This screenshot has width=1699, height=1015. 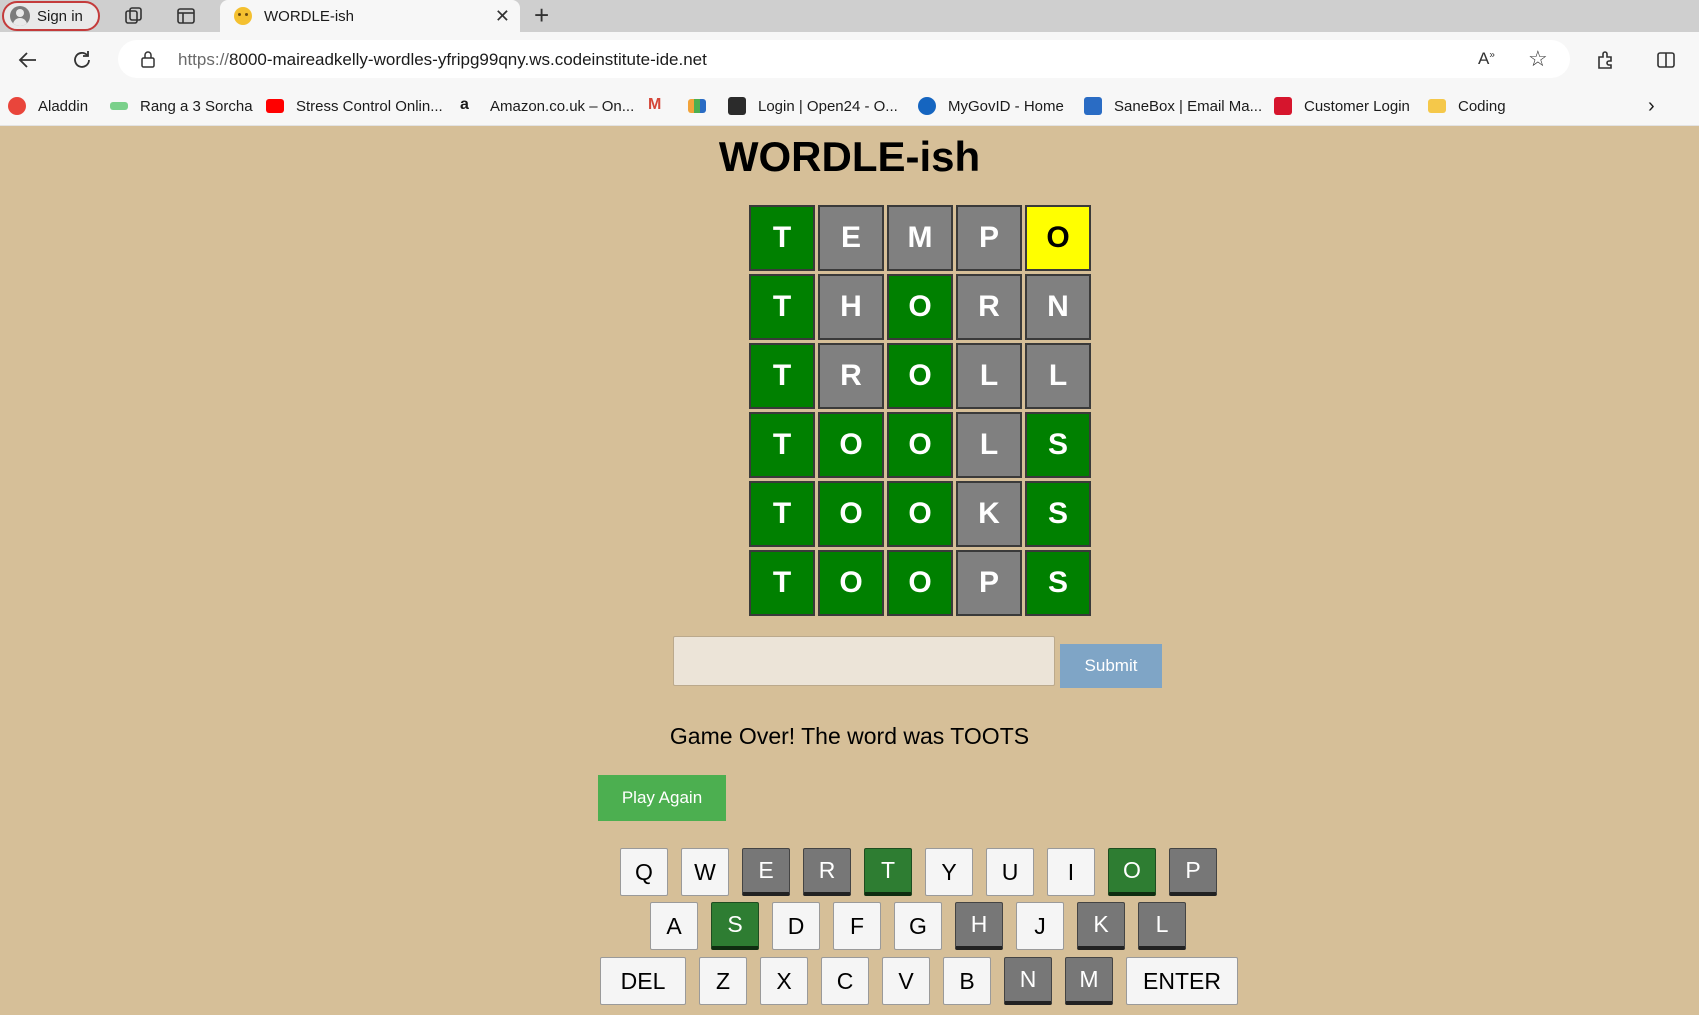 I want to click on key-s: S, so click(x=735, y=926).